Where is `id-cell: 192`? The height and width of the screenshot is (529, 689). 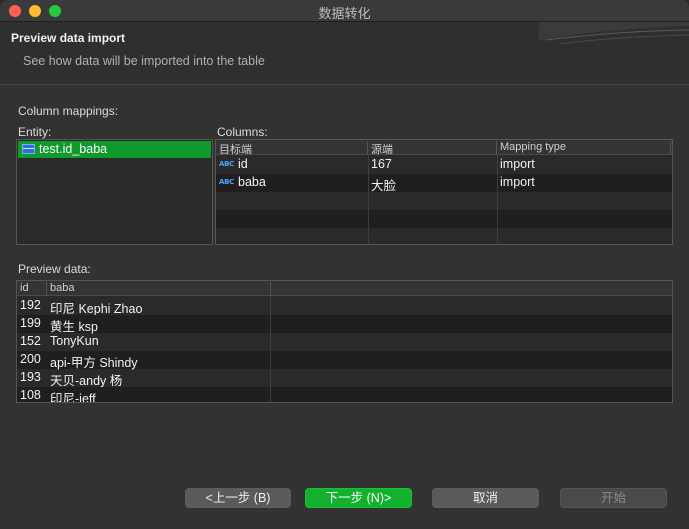 id-cell: 192 is located at coordinates (30, 305).